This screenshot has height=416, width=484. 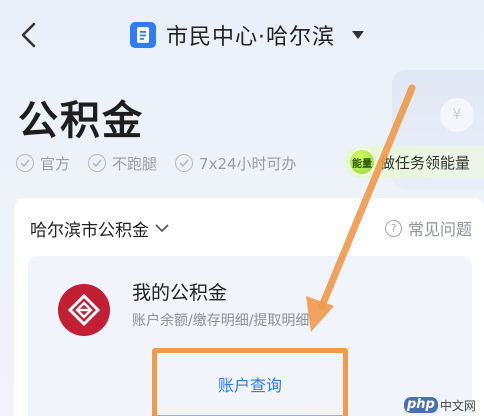 I want to click on tag-official: 官方, so click(x=43, y=163).